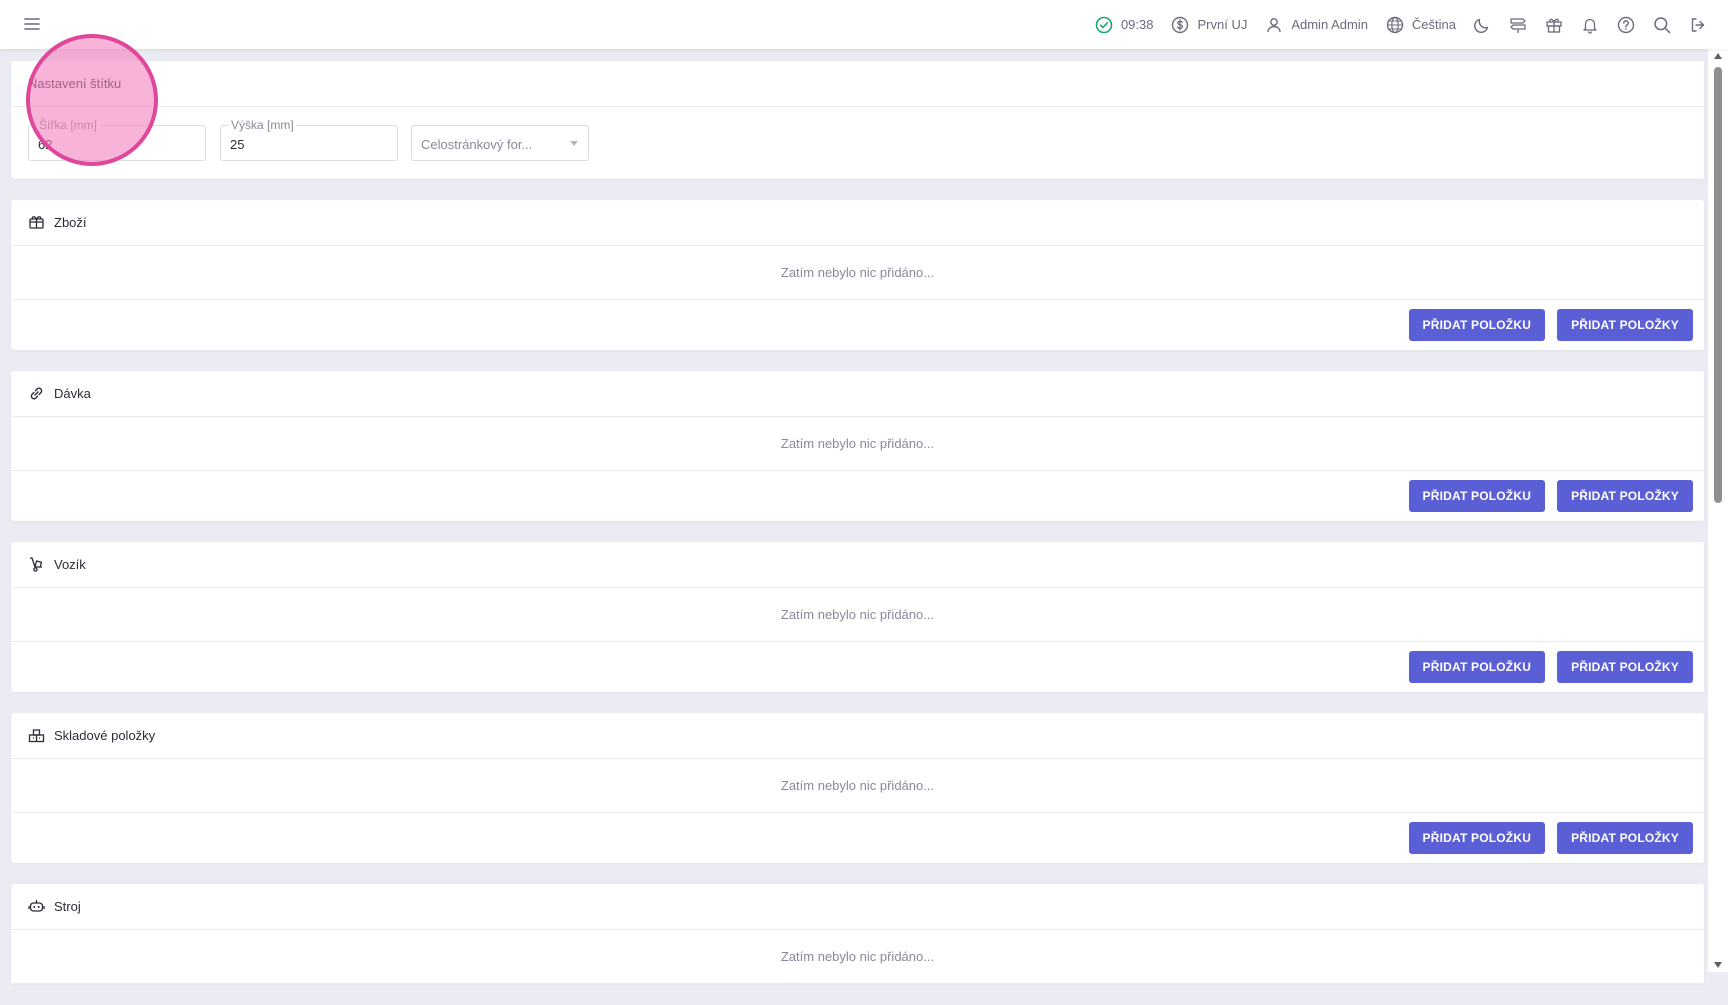 The width and height of the screenshot is (1728, 1005). I want to click on scroll-down-arrow, so click(1718, 965).